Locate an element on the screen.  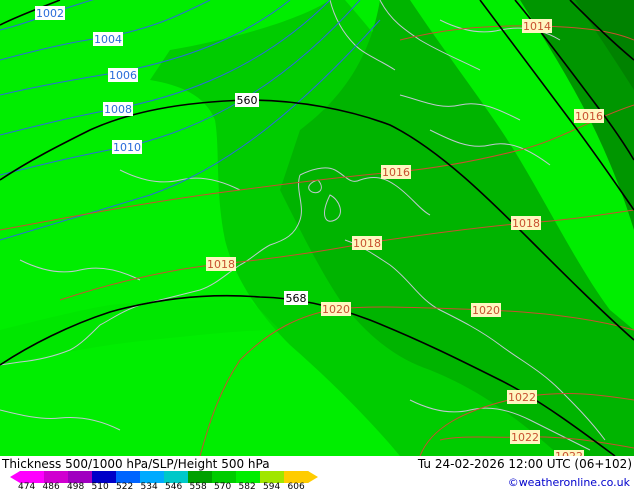
scale-tick-label: 498 is located at coordinates (76, 487).